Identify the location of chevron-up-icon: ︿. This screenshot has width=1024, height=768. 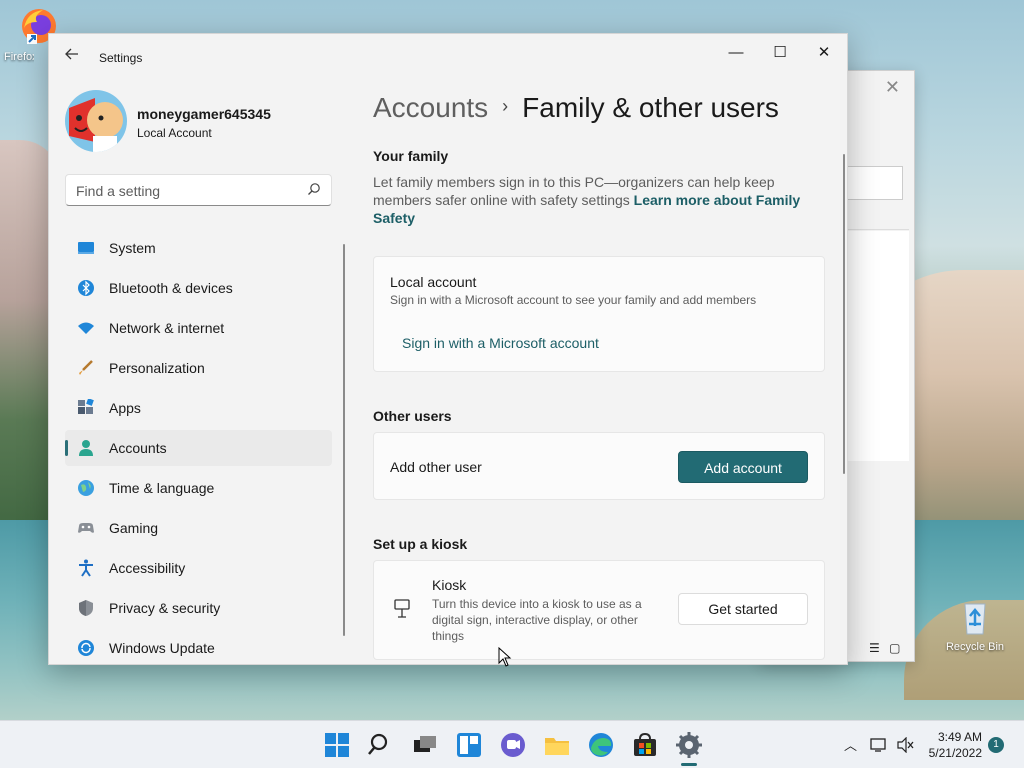
(850, 744).